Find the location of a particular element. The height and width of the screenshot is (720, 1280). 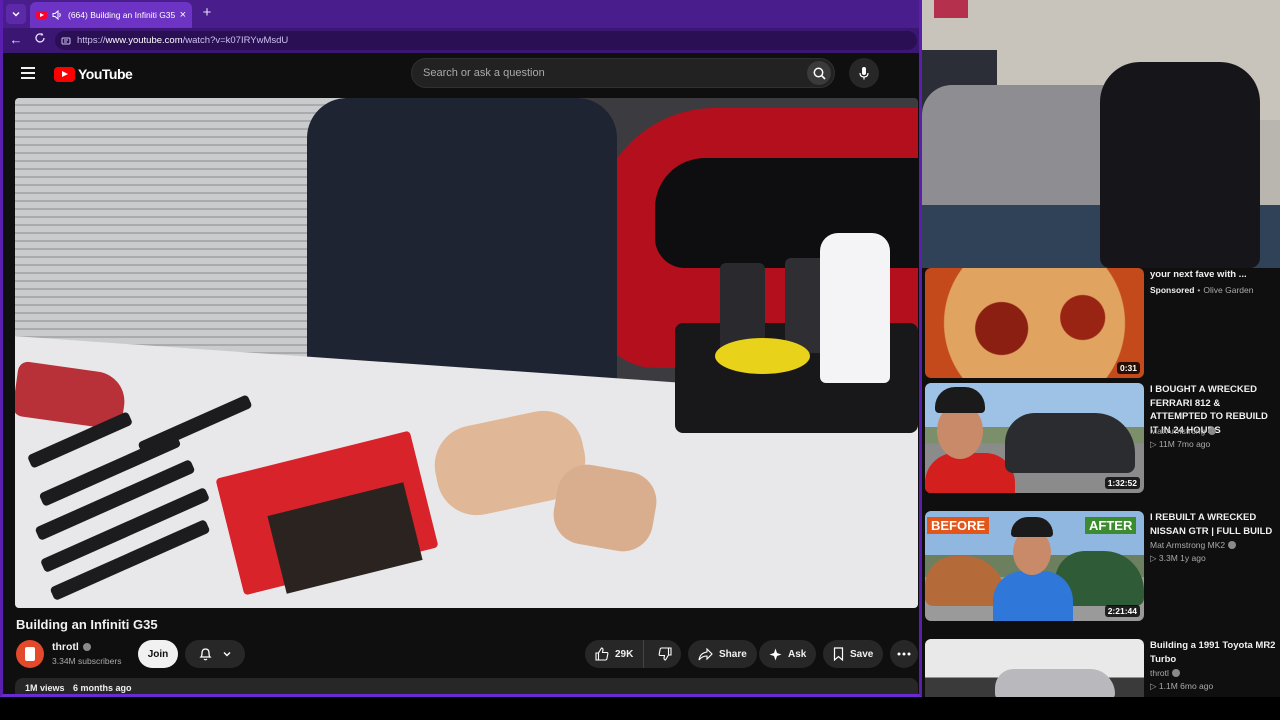

tab-active: (664) Building an Infiniti G35 × is located at coordinates (111, 15).